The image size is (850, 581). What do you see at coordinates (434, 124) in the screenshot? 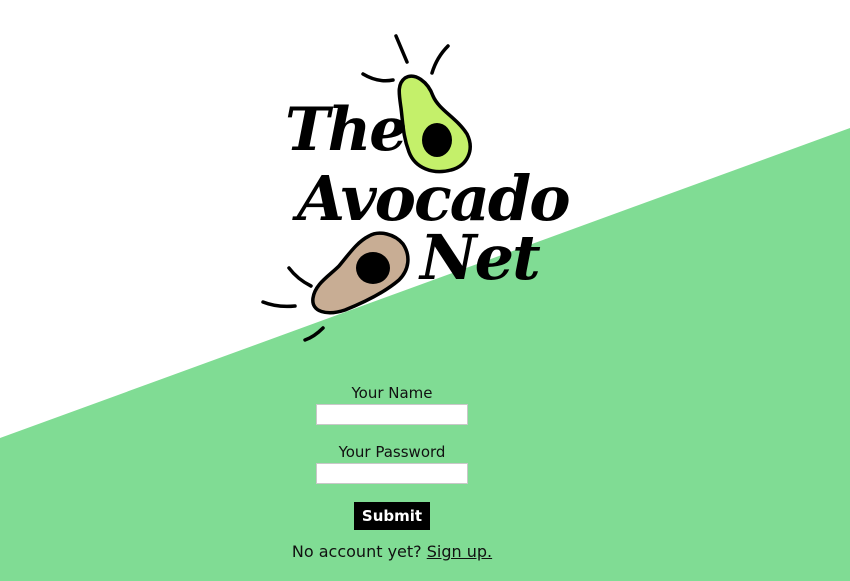
I see `avocado-green-icon` at bounding box center [434, 124].